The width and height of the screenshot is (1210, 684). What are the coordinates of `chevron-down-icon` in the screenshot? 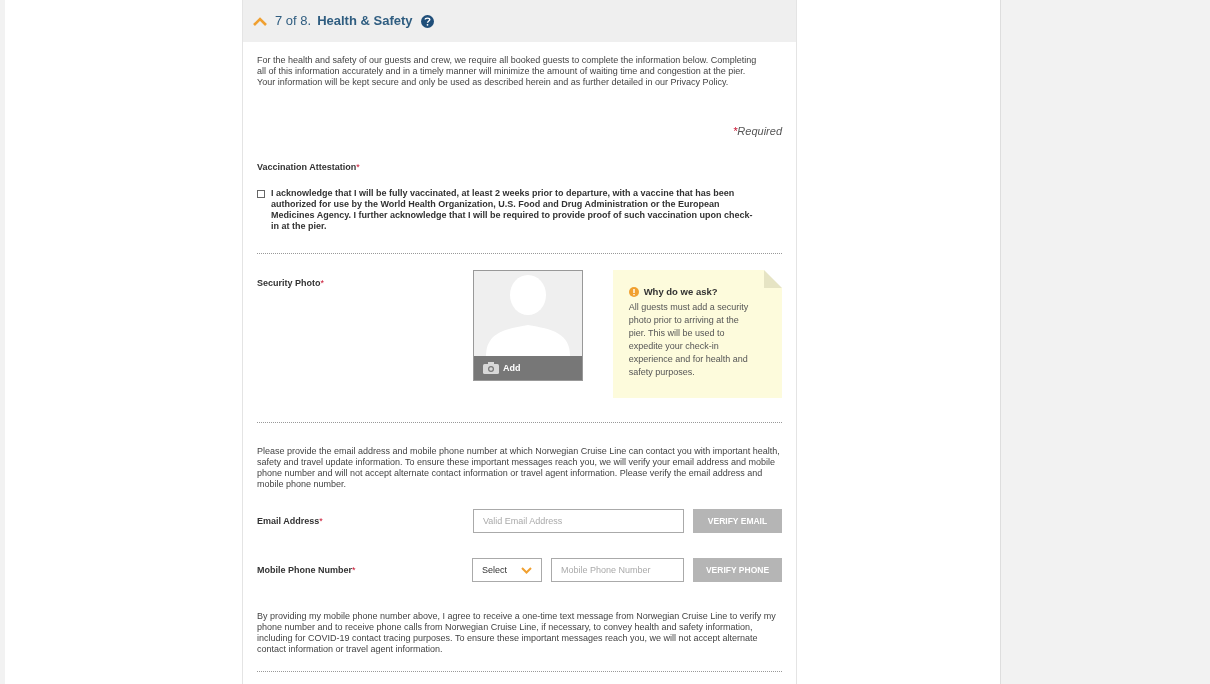 It's located at (526, 570).